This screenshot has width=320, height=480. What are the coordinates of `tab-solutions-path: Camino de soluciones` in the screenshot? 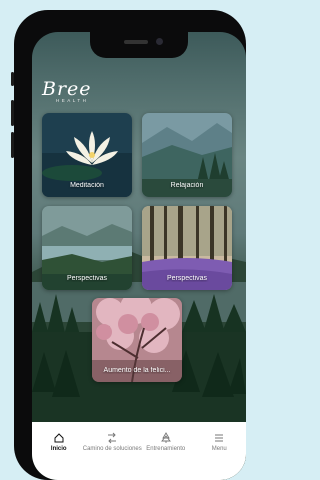 It's located at (112, 442).